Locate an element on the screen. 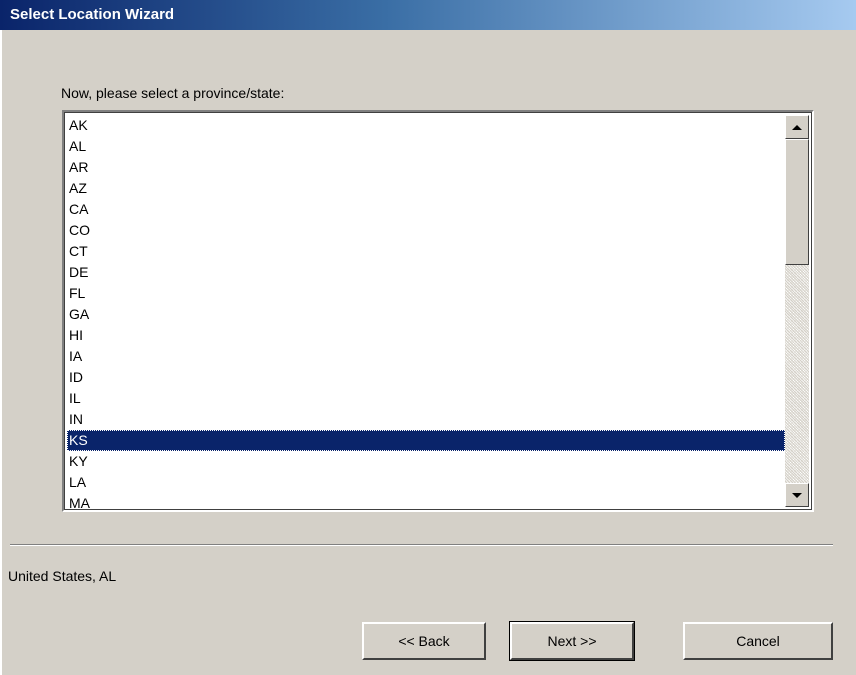 This screenshot has height=675, width=856. state-list-item: DE is located at coordinates (426, 272).